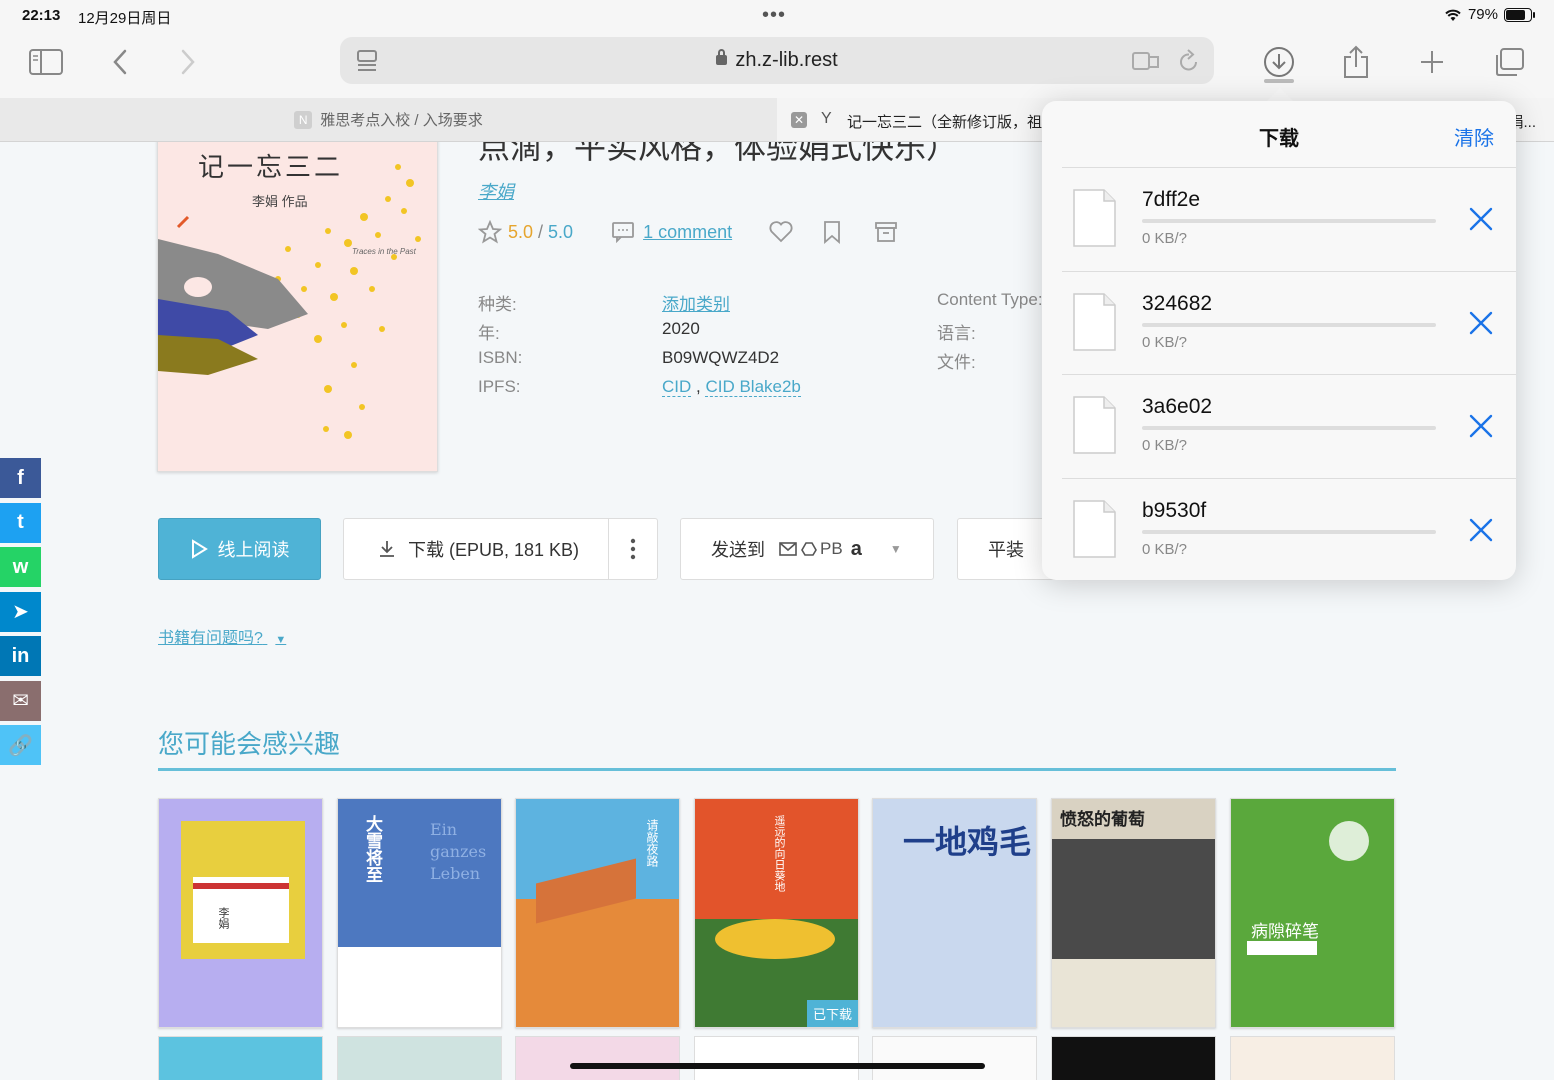 Image resolution: width=1554 pixels, height=1080 pixels. Describe the element at coordinates (597, 913) in the screenshot. I see `recommended-book-3: 请敲夜路` at that location.